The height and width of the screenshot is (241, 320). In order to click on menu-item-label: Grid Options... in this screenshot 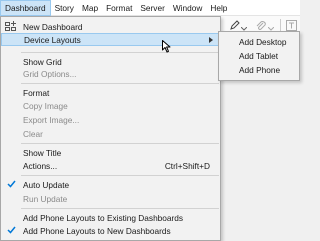, I will do `click(50, 73)`.